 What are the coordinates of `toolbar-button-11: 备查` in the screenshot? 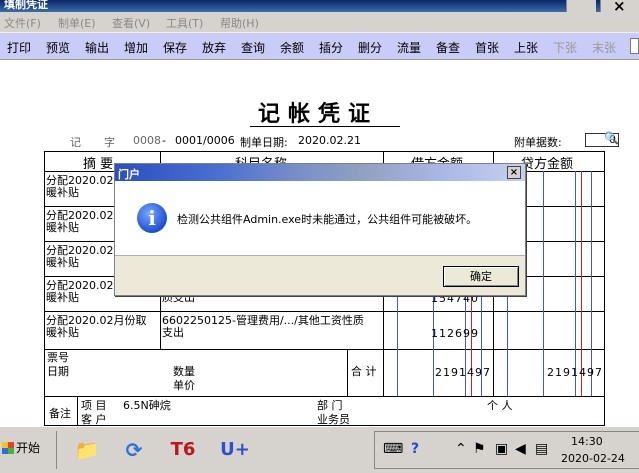 It's located at (448, 47).